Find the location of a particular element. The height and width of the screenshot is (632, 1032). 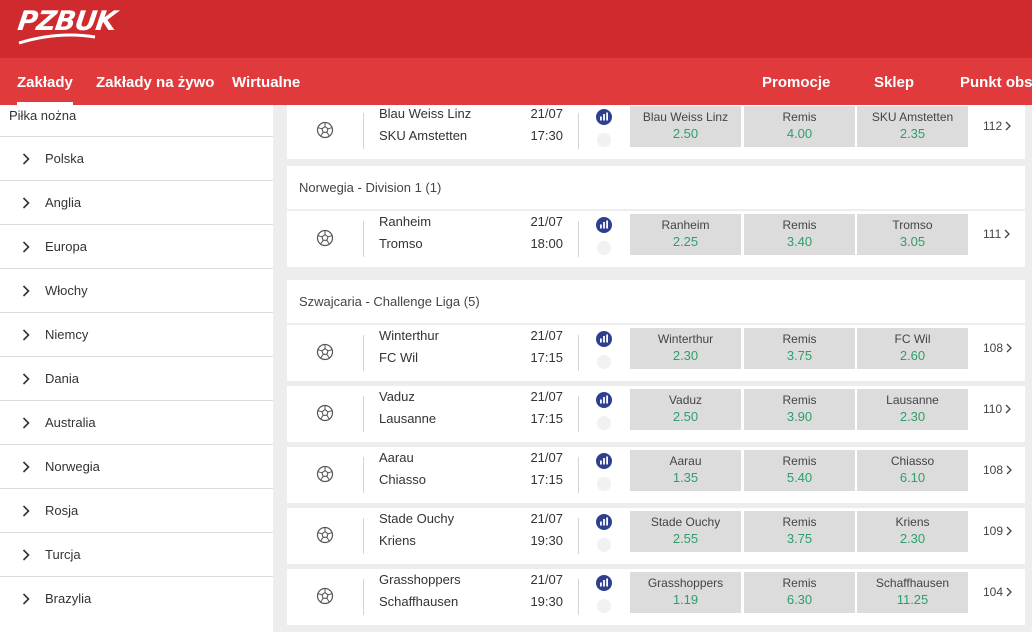

odd-button: Stade Ouchy 2.55 is located at coordinates (685, 531).